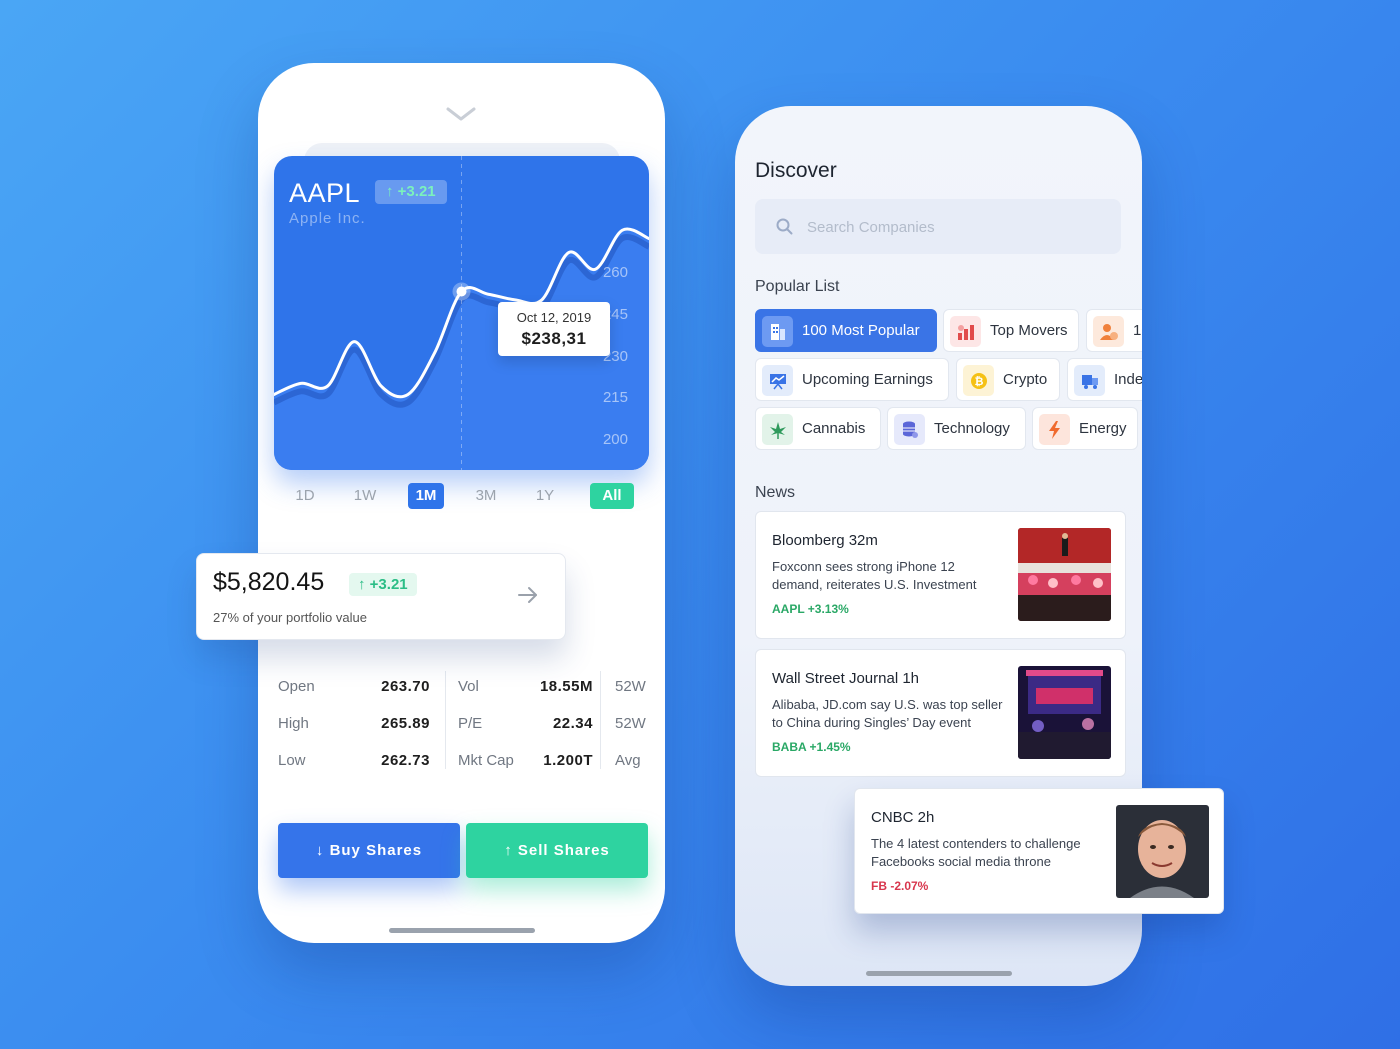 This screenshot has width=1400, height=1049. What do you see at coordinates (1108, 331) in the screenshot?
I see `user-check-icon` at bounding box center [1108, 331].